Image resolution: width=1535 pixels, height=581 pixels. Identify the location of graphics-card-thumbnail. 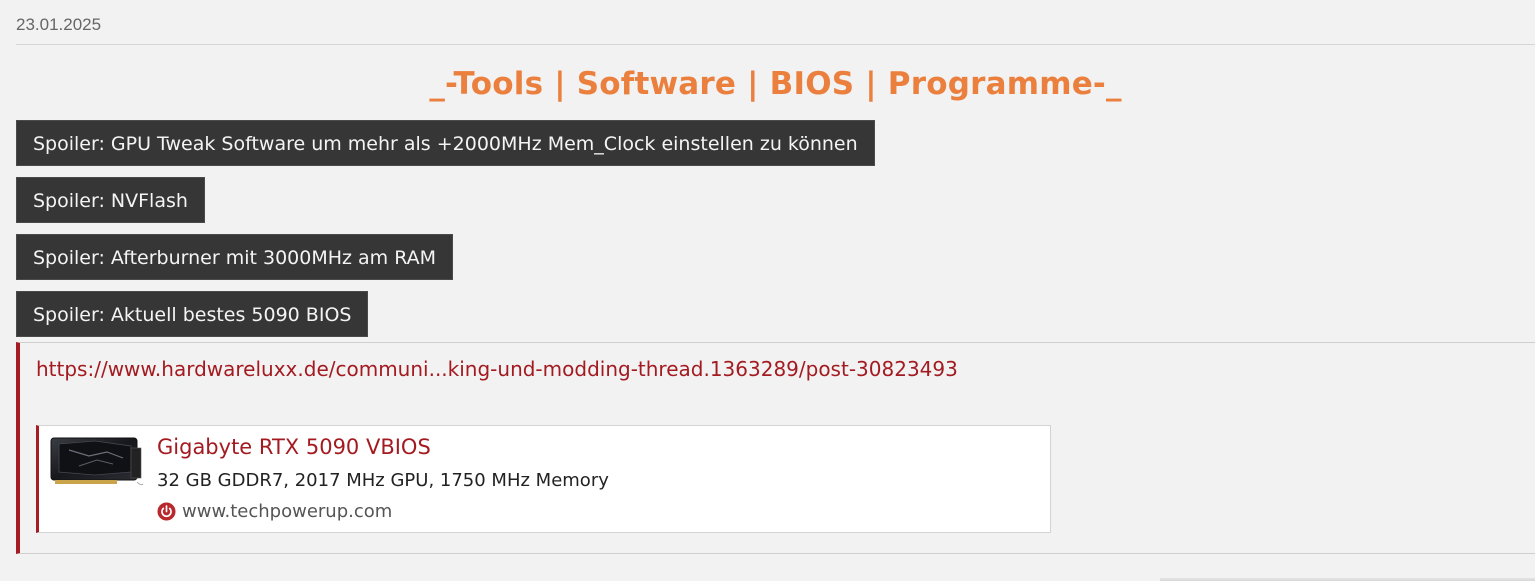
(97, 461).